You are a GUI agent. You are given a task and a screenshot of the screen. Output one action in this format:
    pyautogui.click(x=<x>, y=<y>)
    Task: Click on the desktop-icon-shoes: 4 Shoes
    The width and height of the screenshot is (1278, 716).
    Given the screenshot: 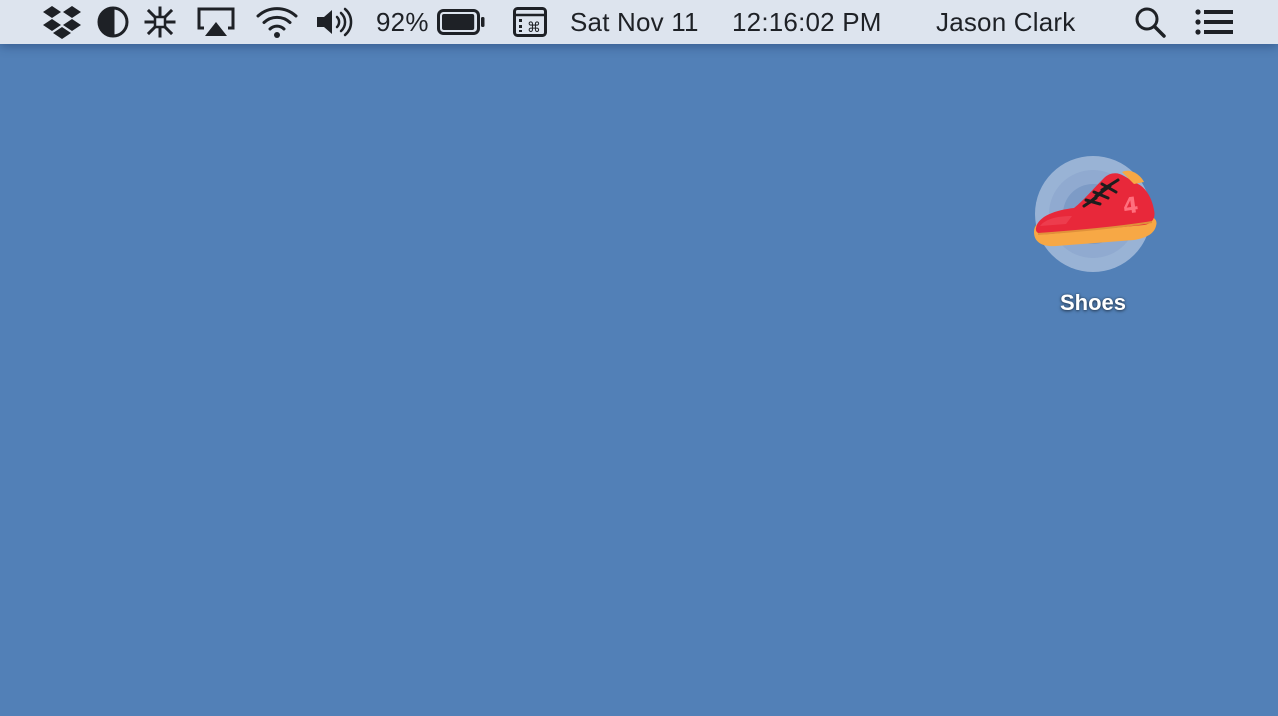 What is the action you would take?
    pyautogui.click(x=1093, y=235)
    